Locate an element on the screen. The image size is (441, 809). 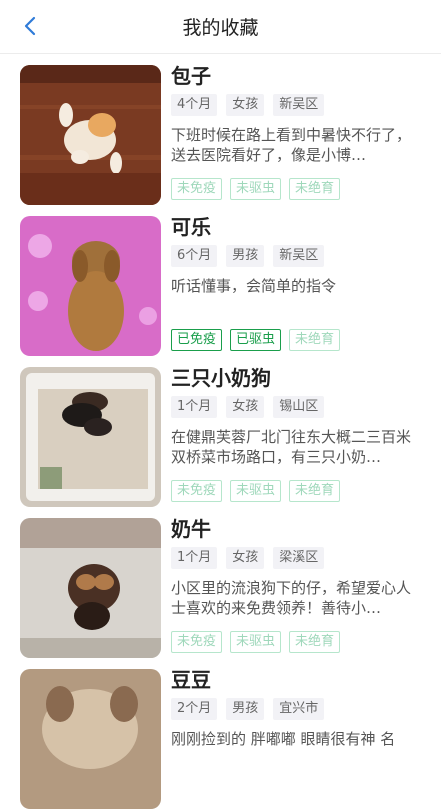
pet-name: 包子 is located at coordinates (191, 76).